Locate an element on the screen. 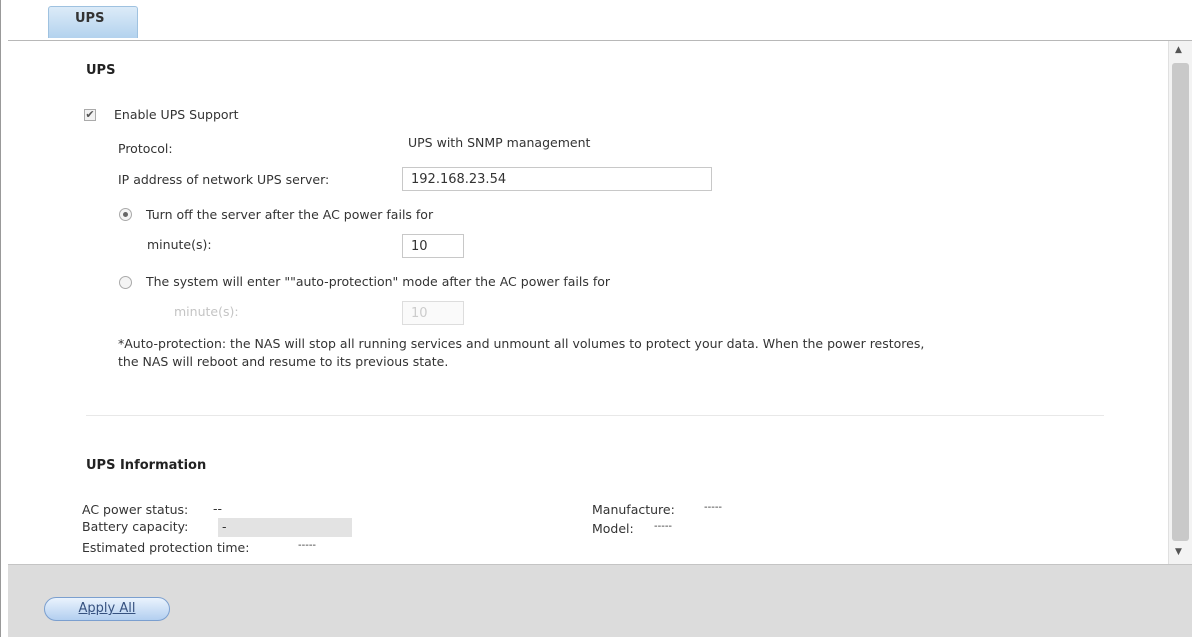 The width and height of the screenshot is (1192, 637). ups-information-title: UPS Information is located at coordinates (146, 465).